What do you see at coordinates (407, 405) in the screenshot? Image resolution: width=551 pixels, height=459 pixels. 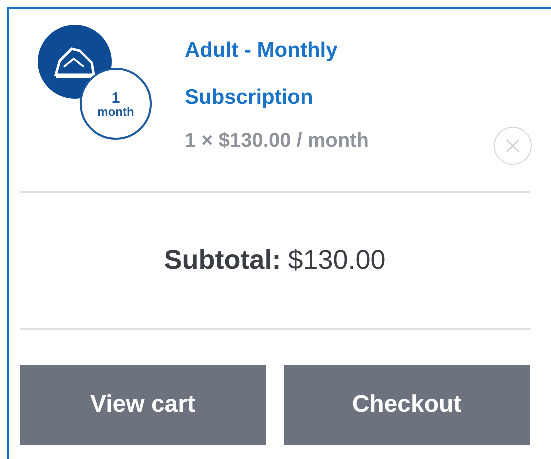 I see `checkout-button: Checkout` at bounding box center [407, 405].